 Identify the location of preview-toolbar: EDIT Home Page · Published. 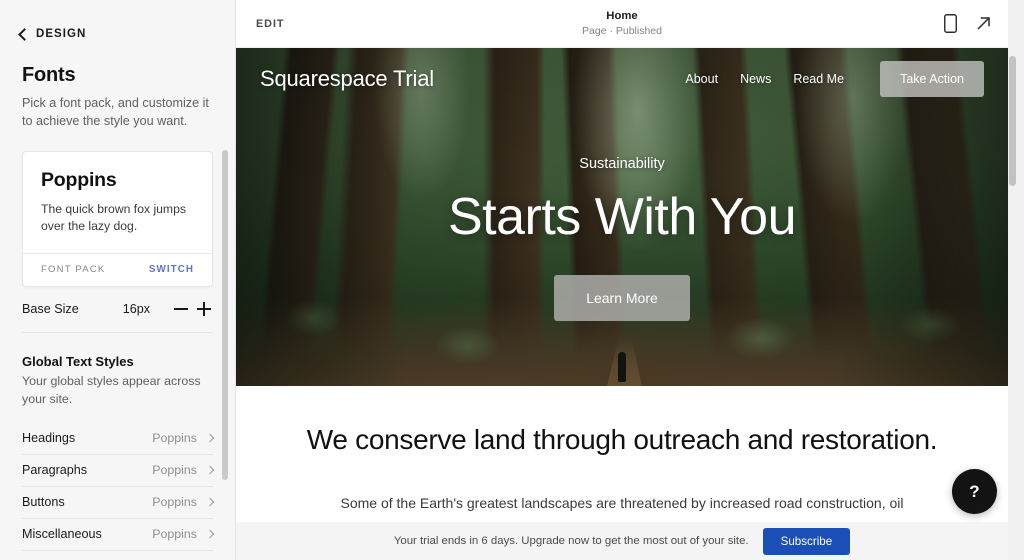
(622, 24).